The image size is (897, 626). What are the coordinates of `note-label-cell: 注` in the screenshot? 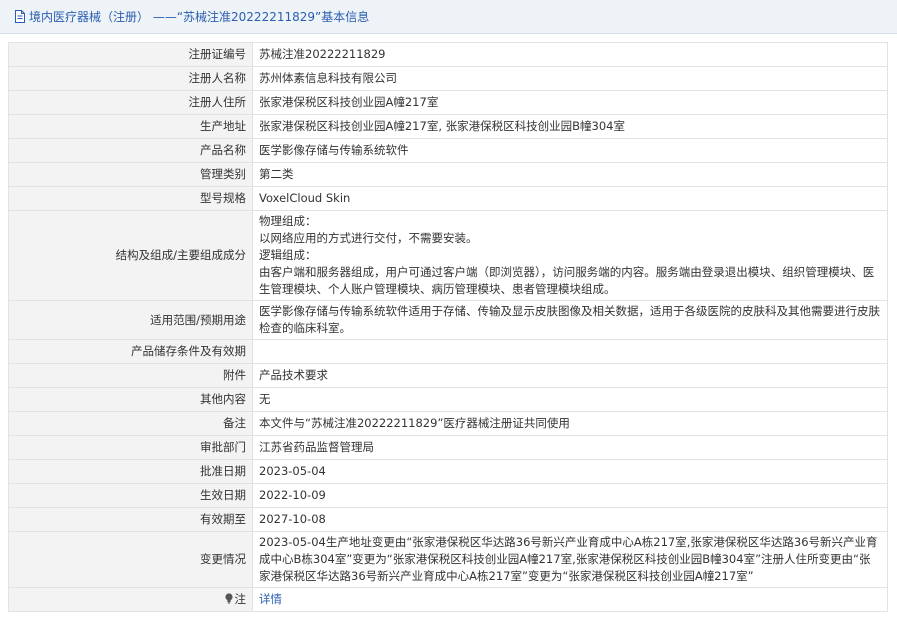 It's located at (130, 599).